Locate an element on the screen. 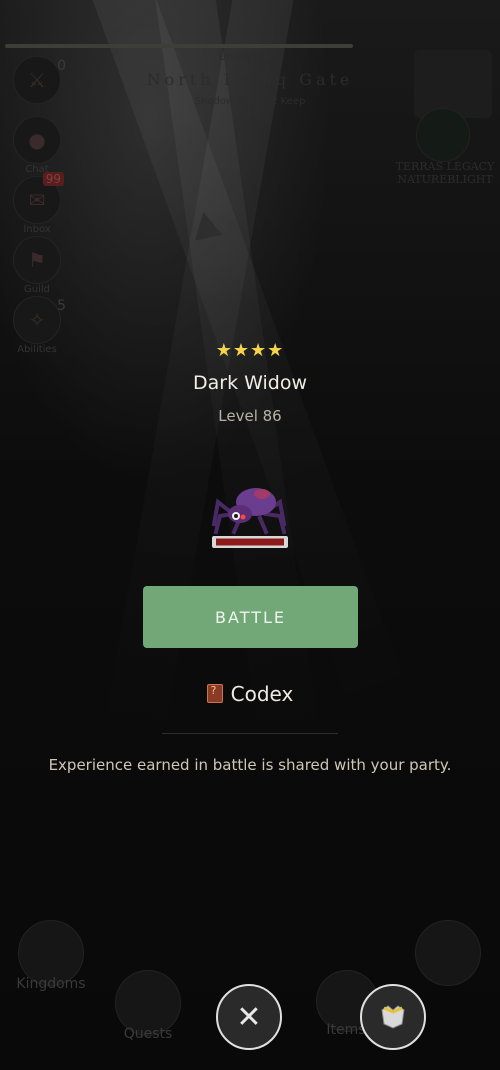 The image size is (500, 1070). nav-quests: Quests is located at coordinates (148, 1006).